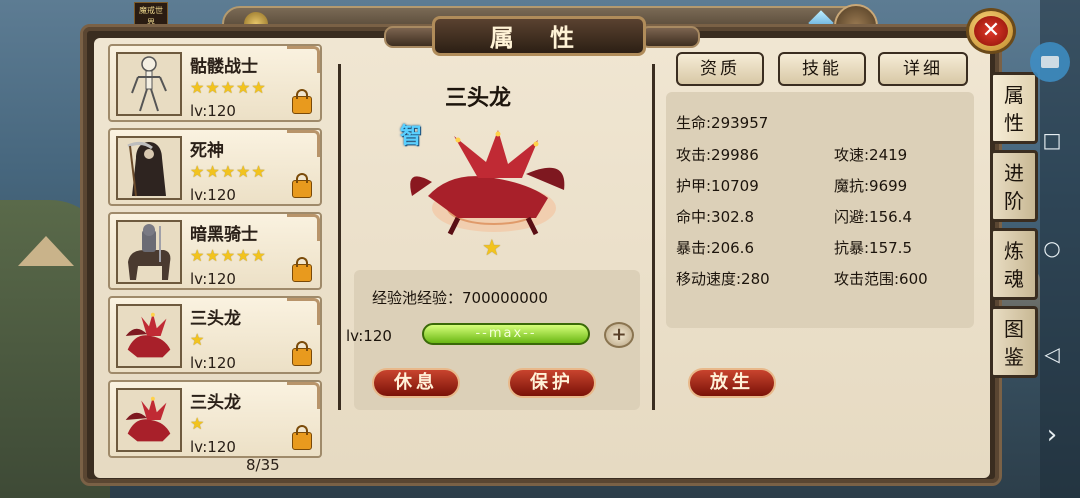 The image size is (1080, 498). I want to click on level-progress-bar: --max--, so click(506, 334).